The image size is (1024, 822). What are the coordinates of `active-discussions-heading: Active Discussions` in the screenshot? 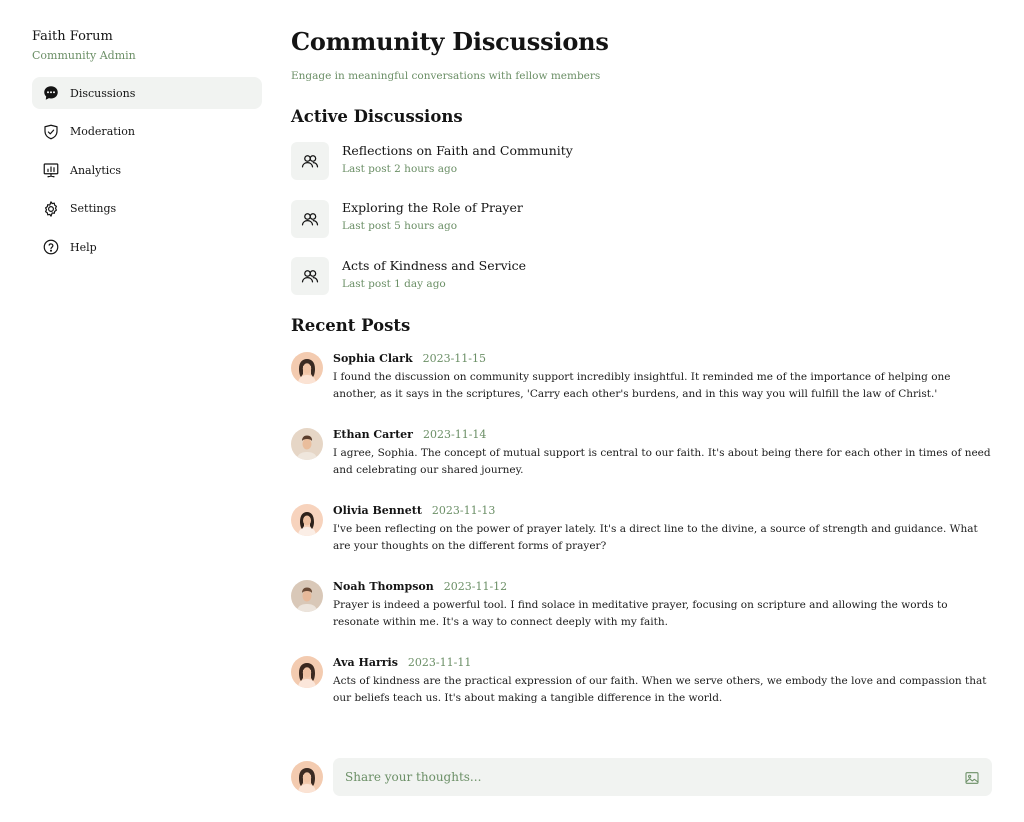 It's located at (377, 116).